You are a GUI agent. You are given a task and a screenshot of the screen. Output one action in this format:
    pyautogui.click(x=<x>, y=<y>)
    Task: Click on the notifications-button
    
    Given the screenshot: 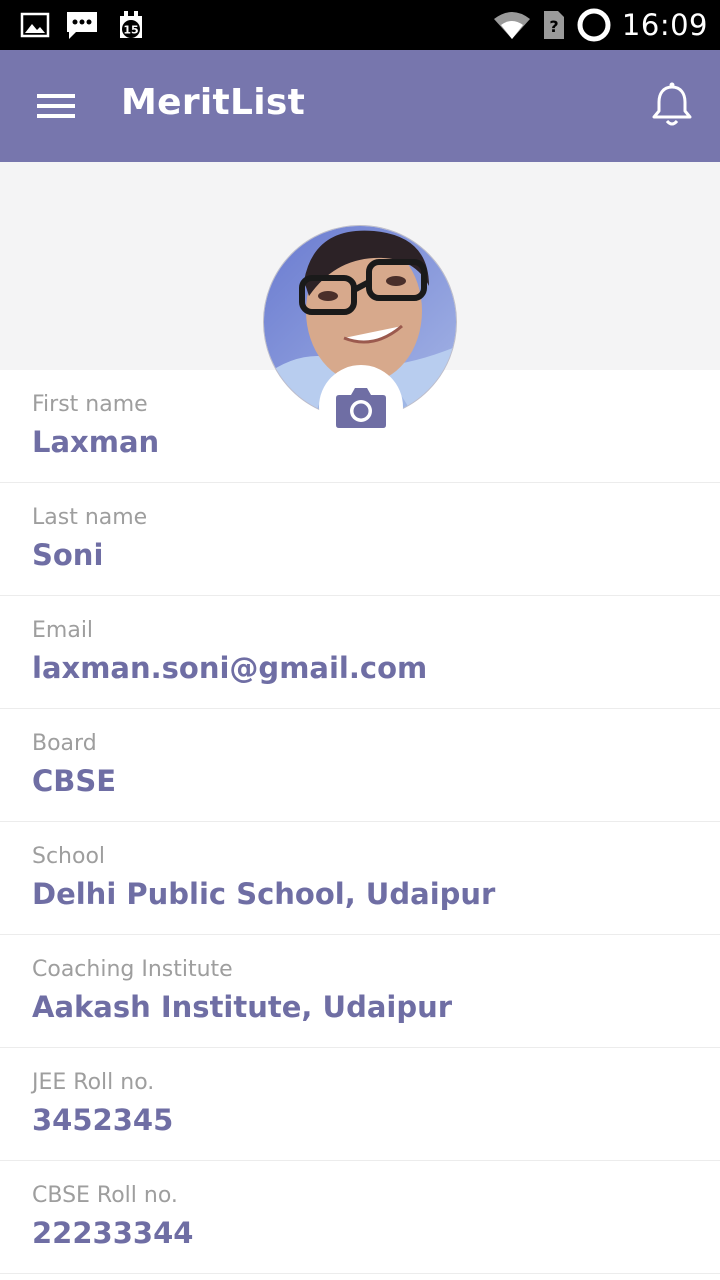 What is the action you would take?
    pyautogui.click(x=672, y=106)
    